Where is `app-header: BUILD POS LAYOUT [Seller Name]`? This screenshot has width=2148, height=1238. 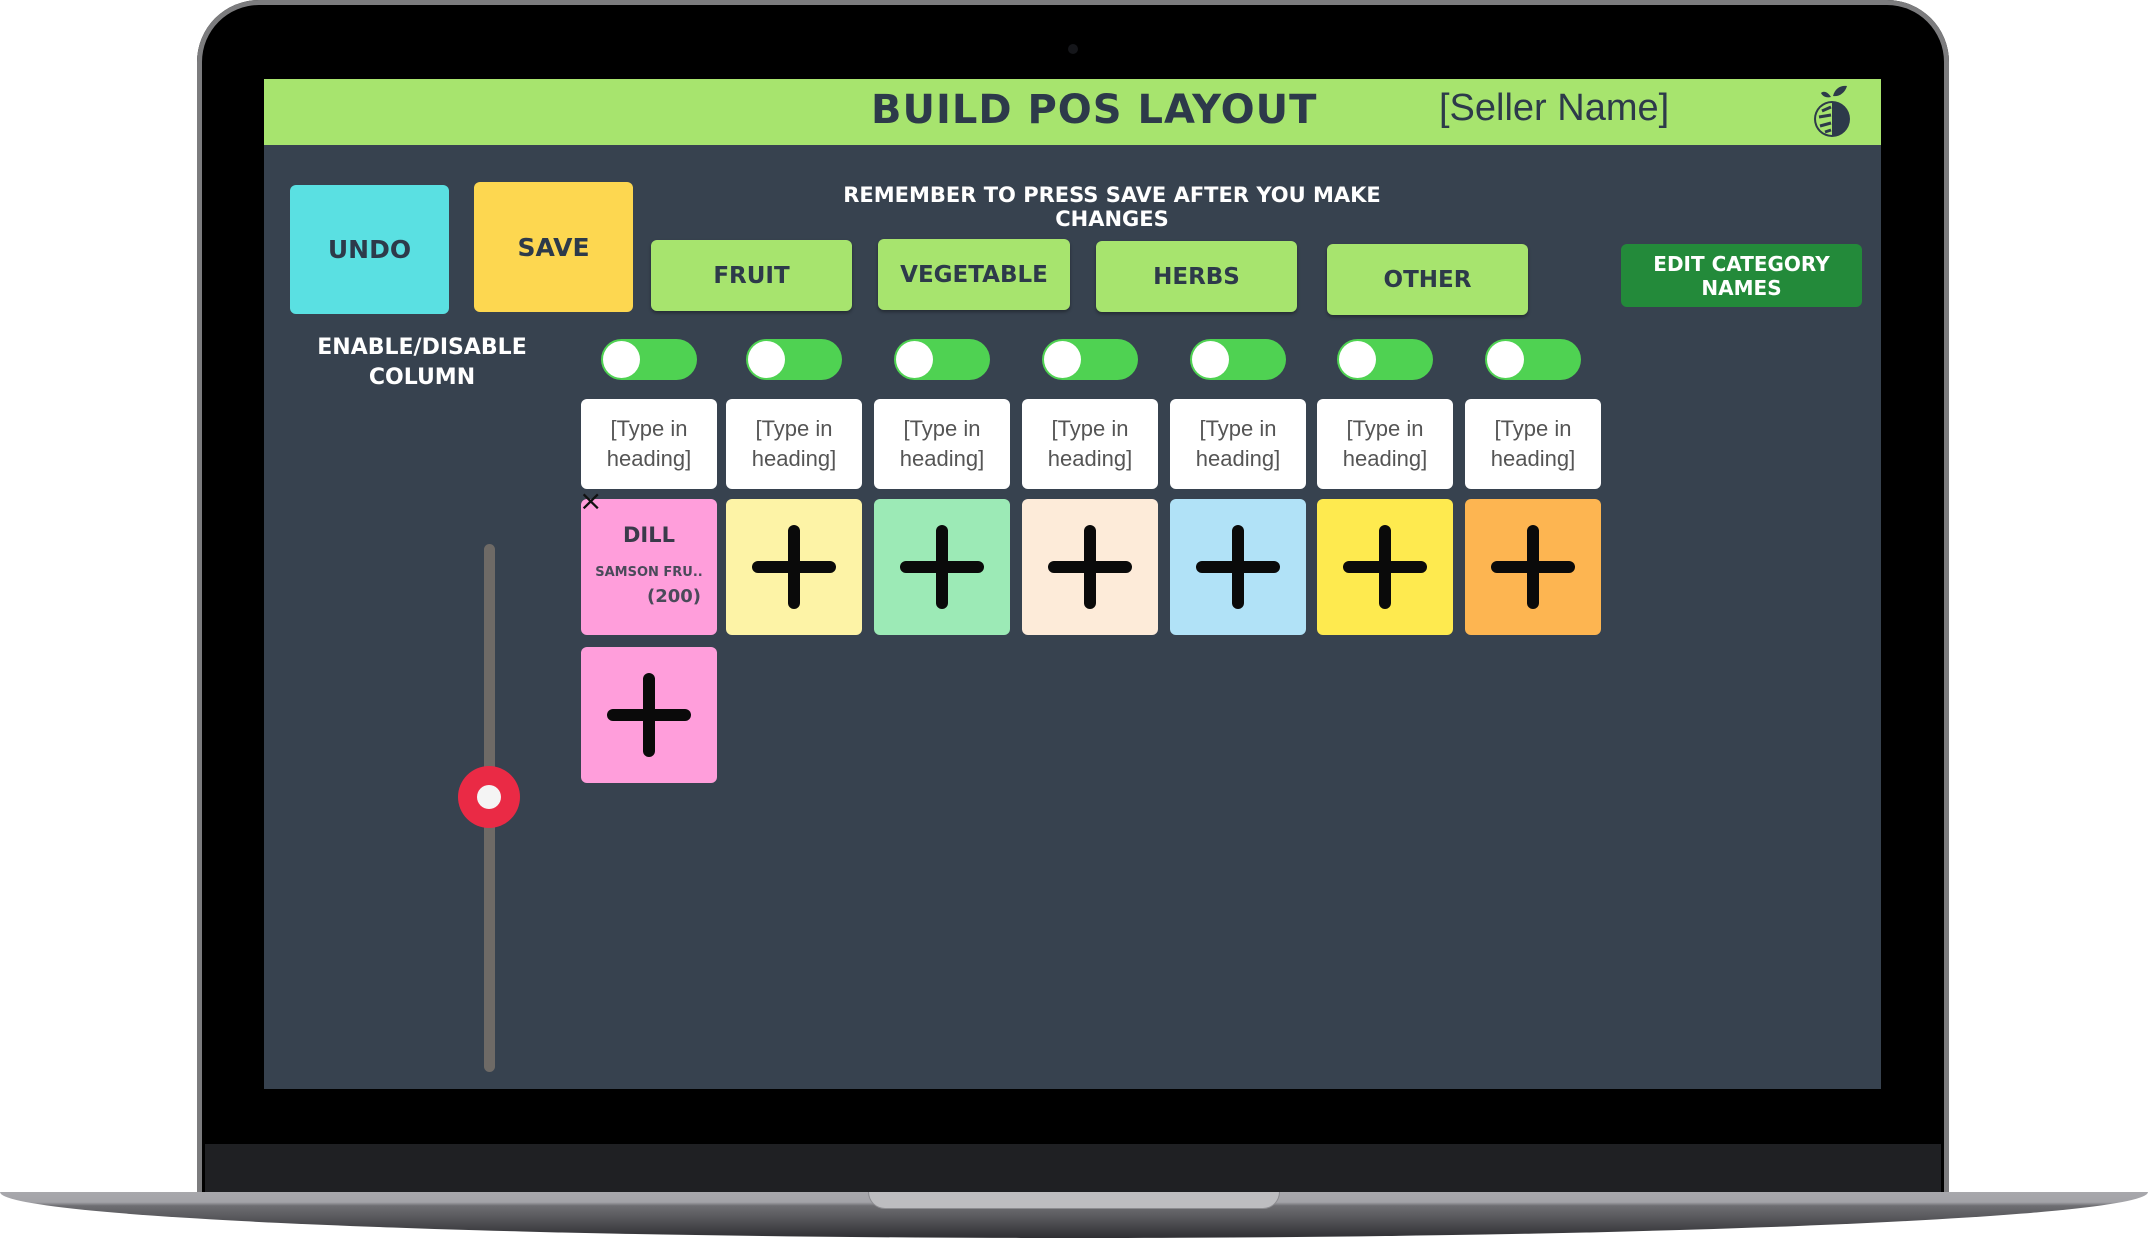
app-header: BUILD POS LAYOUT [Seller Name] is located at coordinates (1072, 112).